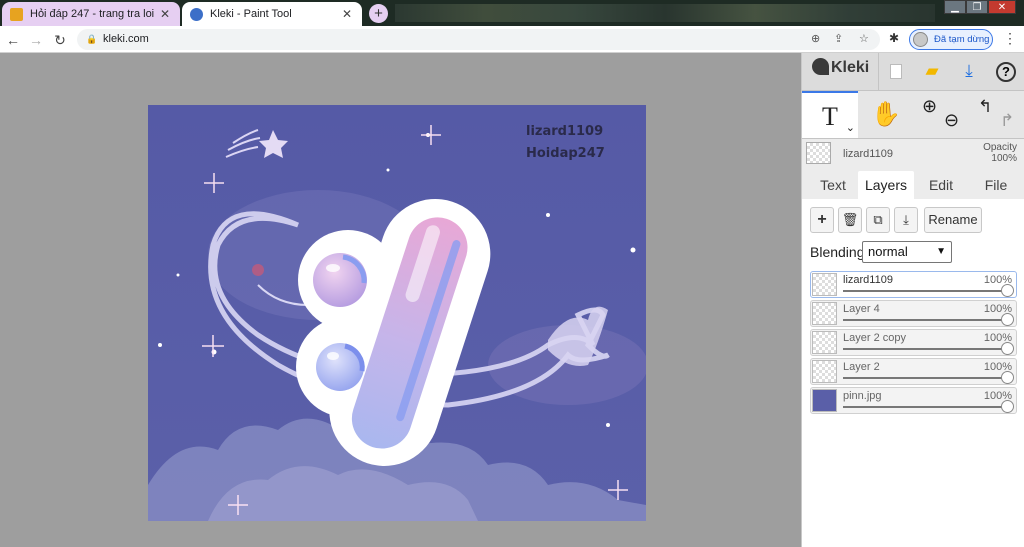 Image resolution: width=1024 pixels, height=547 pixels. I want to click on back-button: ←, so click(13, 40).